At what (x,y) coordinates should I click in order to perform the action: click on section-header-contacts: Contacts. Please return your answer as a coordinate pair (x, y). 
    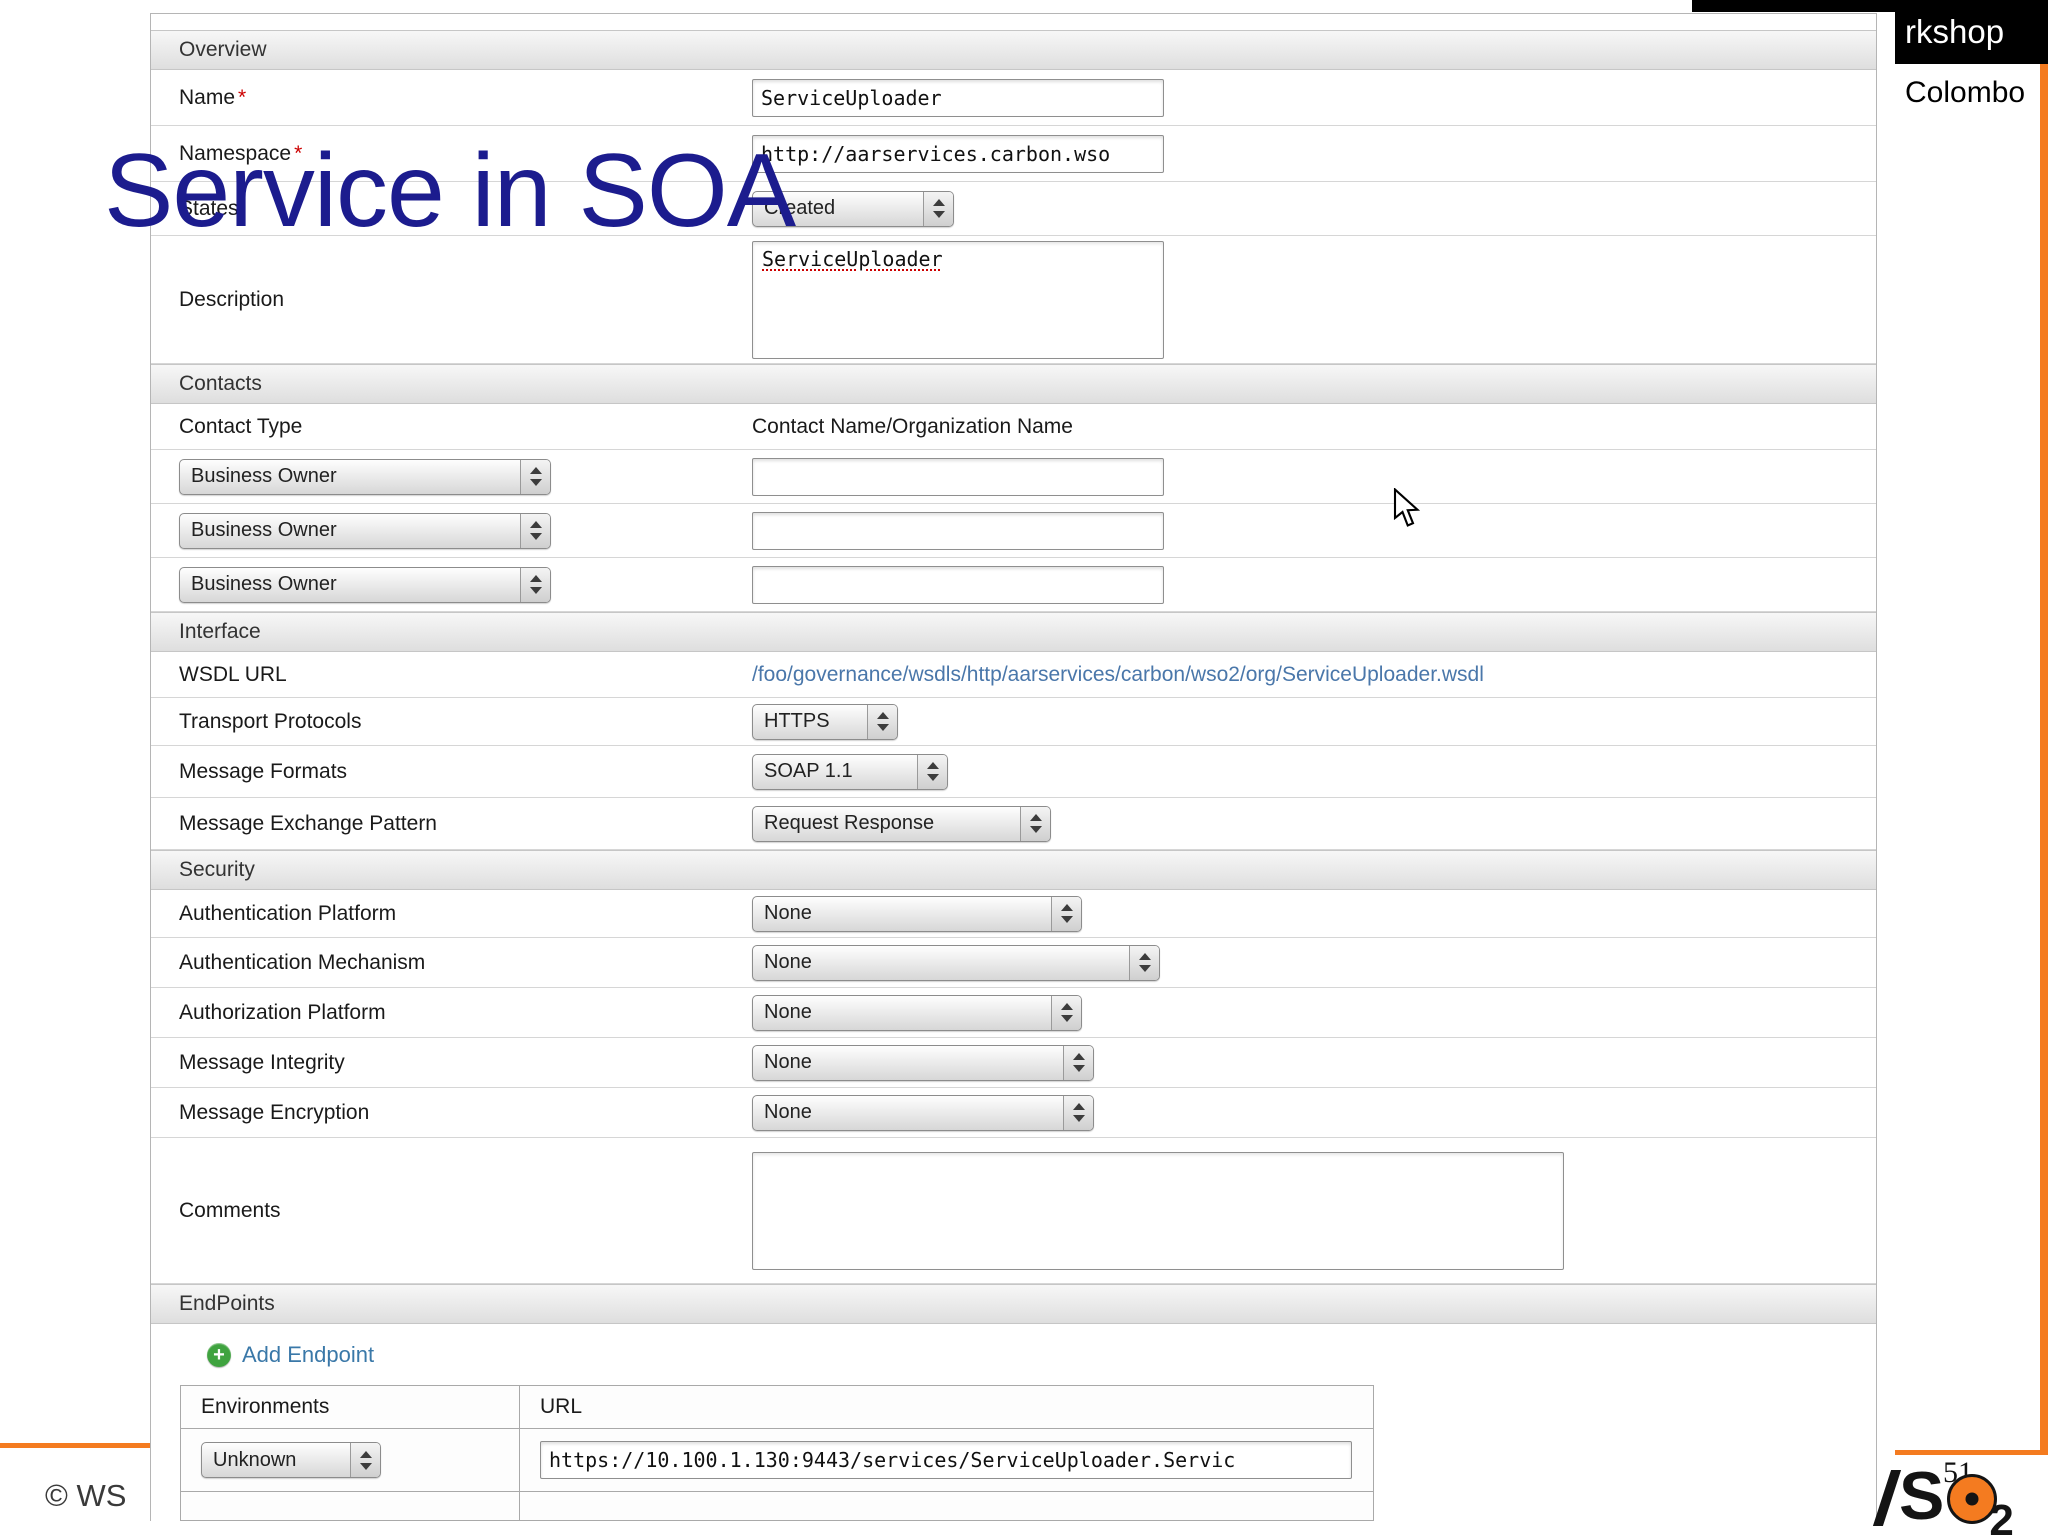
    Looking at the image, I should click on (1013, 384).